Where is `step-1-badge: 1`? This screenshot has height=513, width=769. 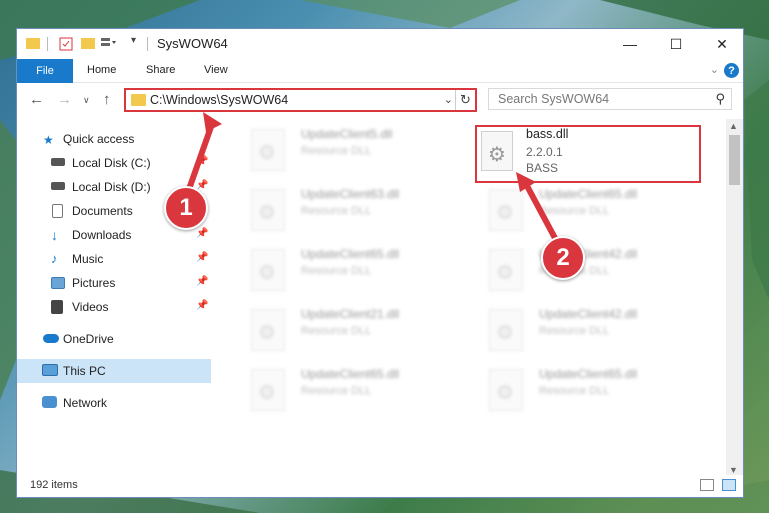 step-1-badge: 1 is located at coordinates (186, 208).